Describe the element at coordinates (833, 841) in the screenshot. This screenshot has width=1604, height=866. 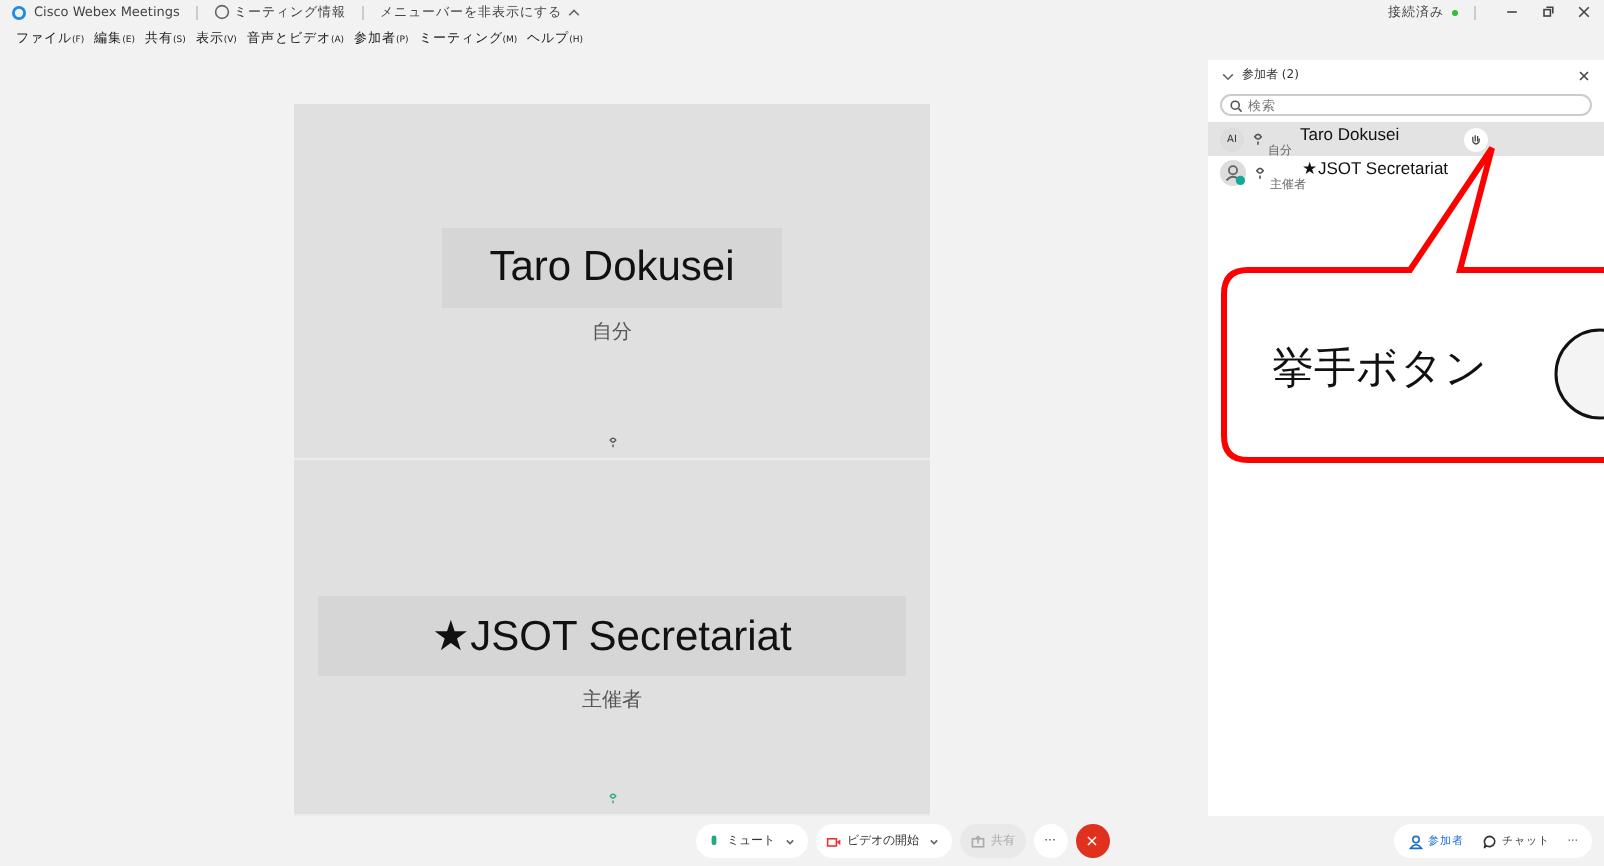
I see `camera-icon` at that location.